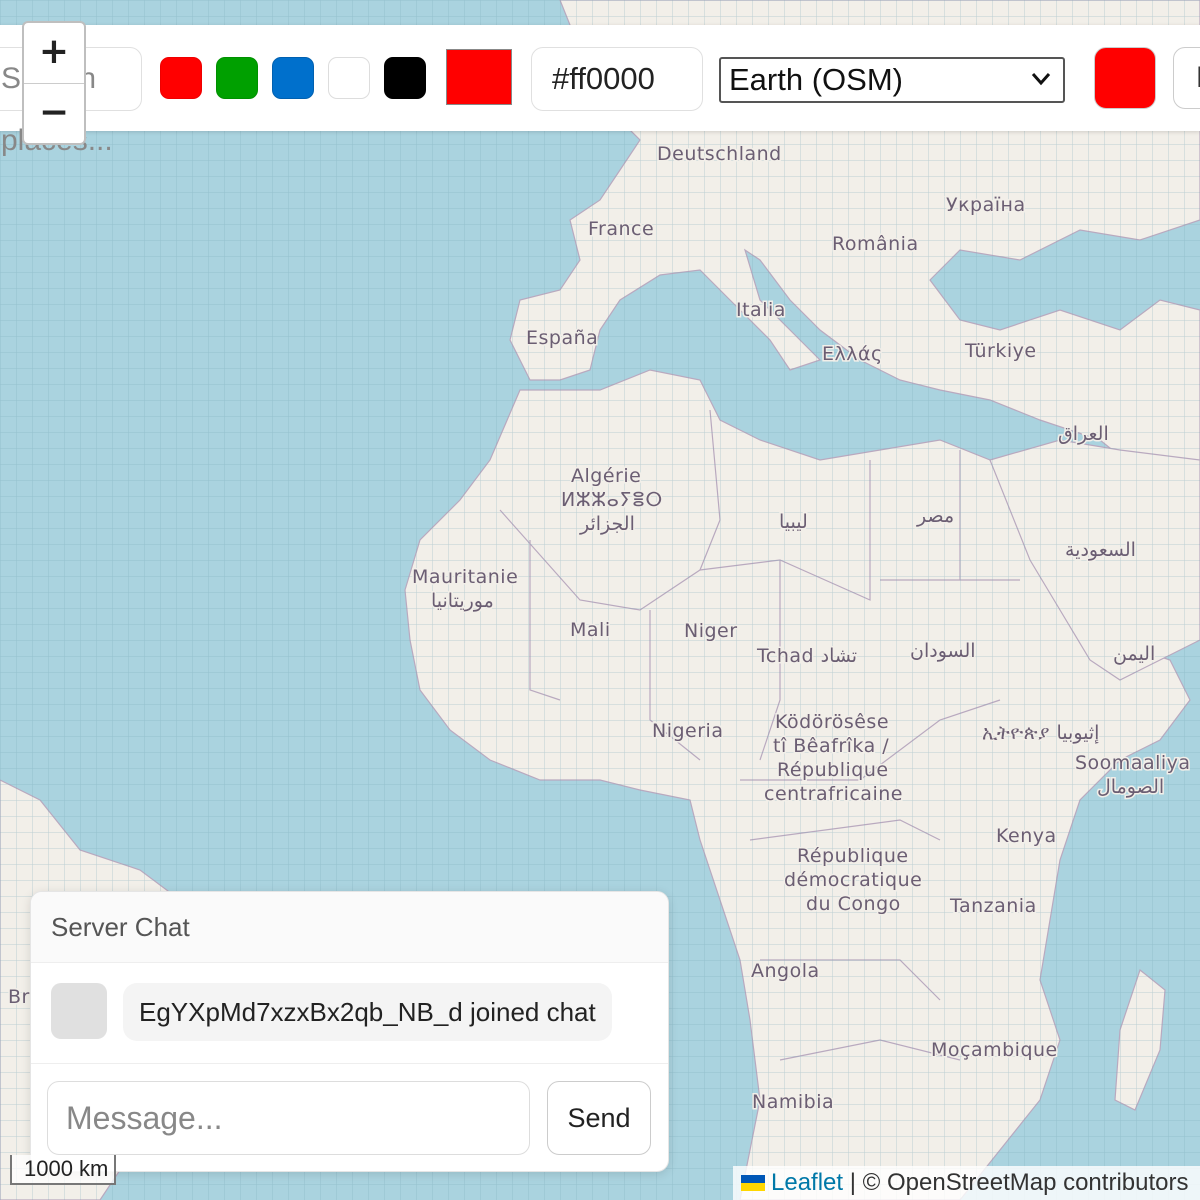 This screenshot has width=1200, height=1200. I want to click on attribution: Leaflet | © OpenStreetMap contributors, so click(966, 1183).